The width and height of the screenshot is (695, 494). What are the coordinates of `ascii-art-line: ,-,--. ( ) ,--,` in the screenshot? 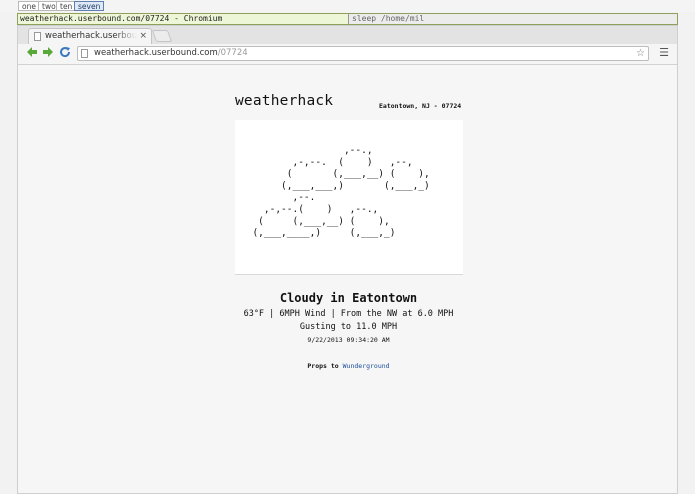 It's located at (327, 162).